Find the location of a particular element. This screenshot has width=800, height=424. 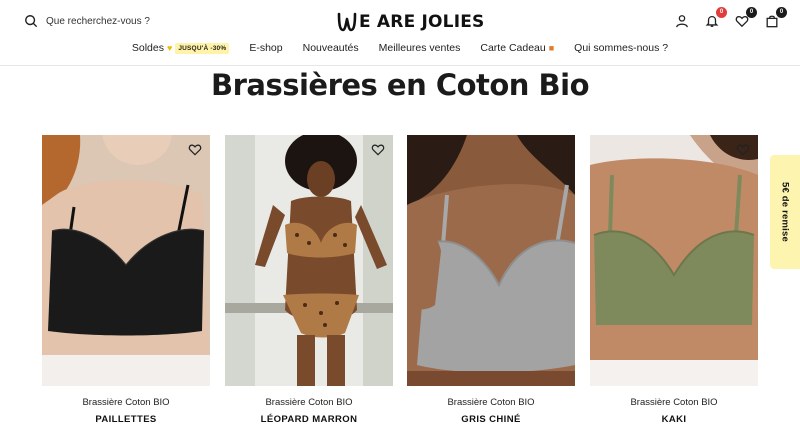

product-card: Brassière Coton BIO PAILLETTES is located at coordinates (126, 279).